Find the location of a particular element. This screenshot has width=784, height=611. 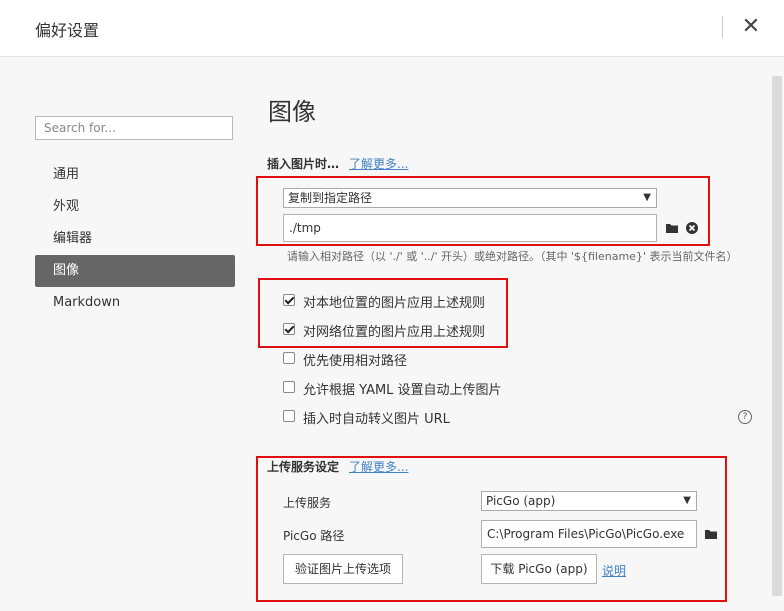

upload-section-label: 上传服务设定 is located at coordinates (303, 467).